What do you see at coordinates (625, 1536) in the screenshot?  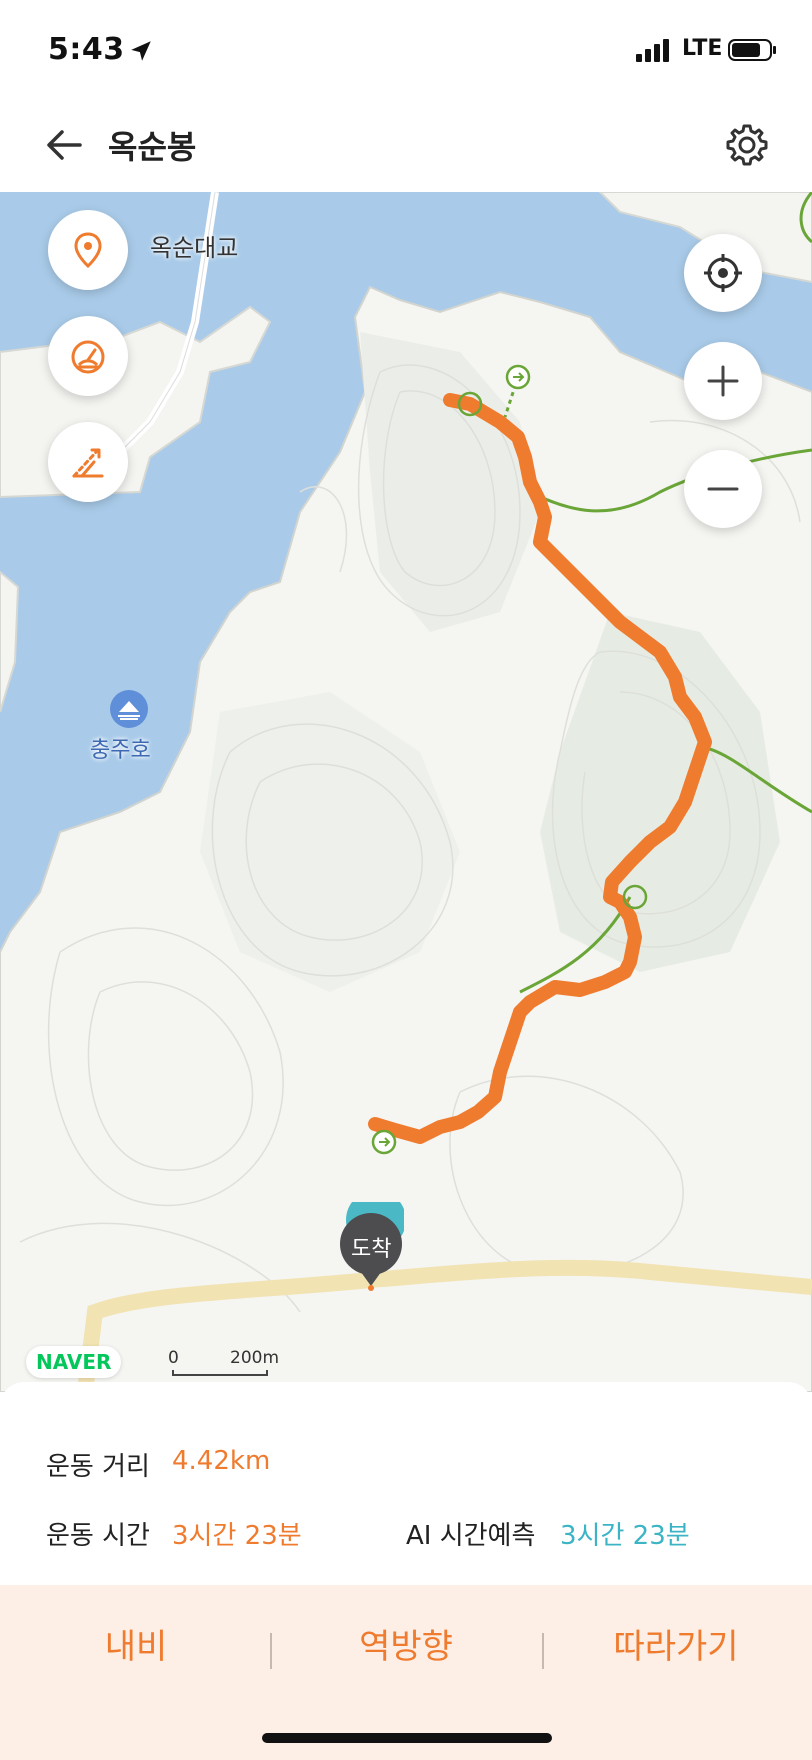 I see `ai-time-value: 3시간 23분` at bounding box center [625, 1536].